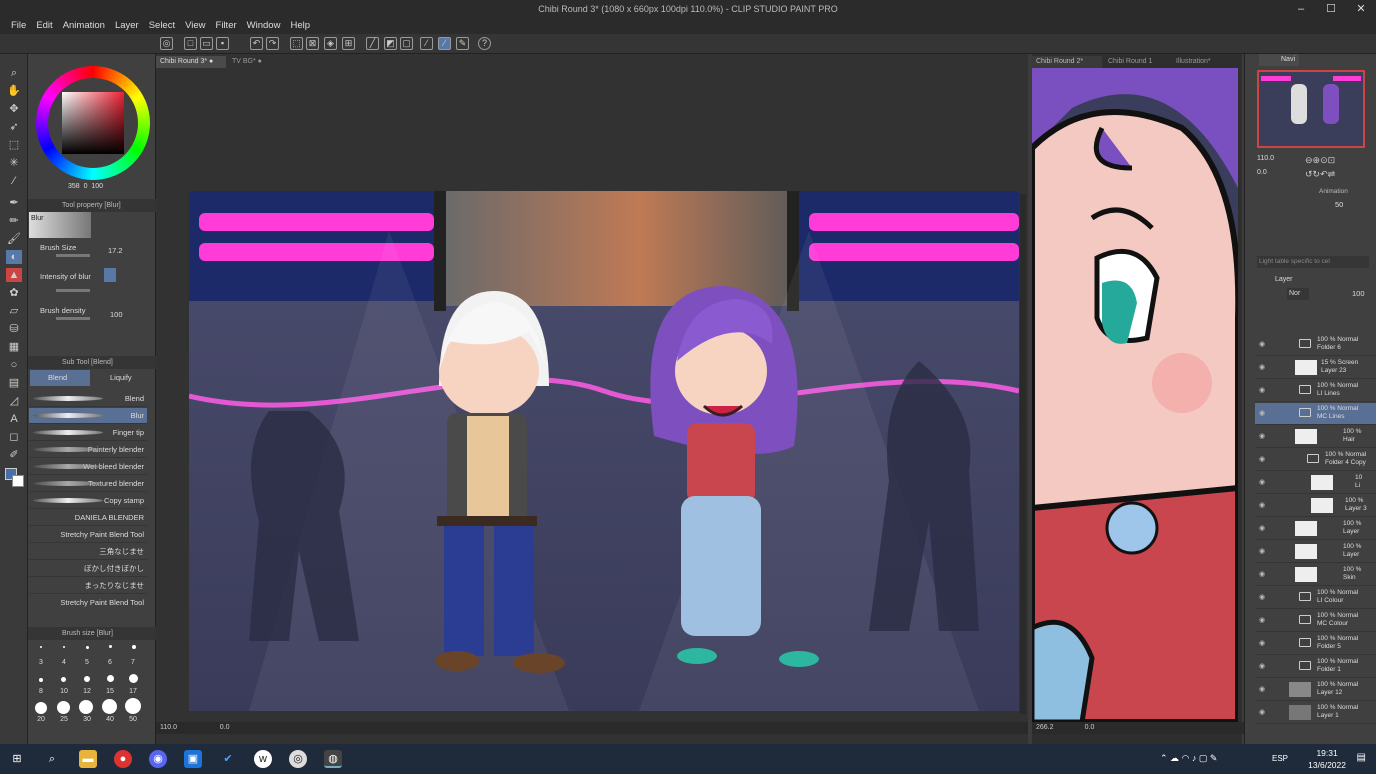 The image size is (1376, 774). I want to click on windows-start-icon: ⊞, so click(17, 759).